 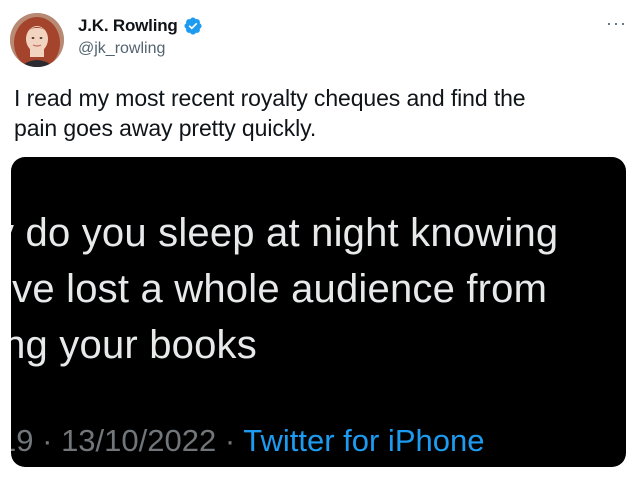 What do you see at coordinates (285, 233) in the screenshot?
I see `screenshot-text-line: v do you sleep at night knowing` at bounding box center [285, 233].